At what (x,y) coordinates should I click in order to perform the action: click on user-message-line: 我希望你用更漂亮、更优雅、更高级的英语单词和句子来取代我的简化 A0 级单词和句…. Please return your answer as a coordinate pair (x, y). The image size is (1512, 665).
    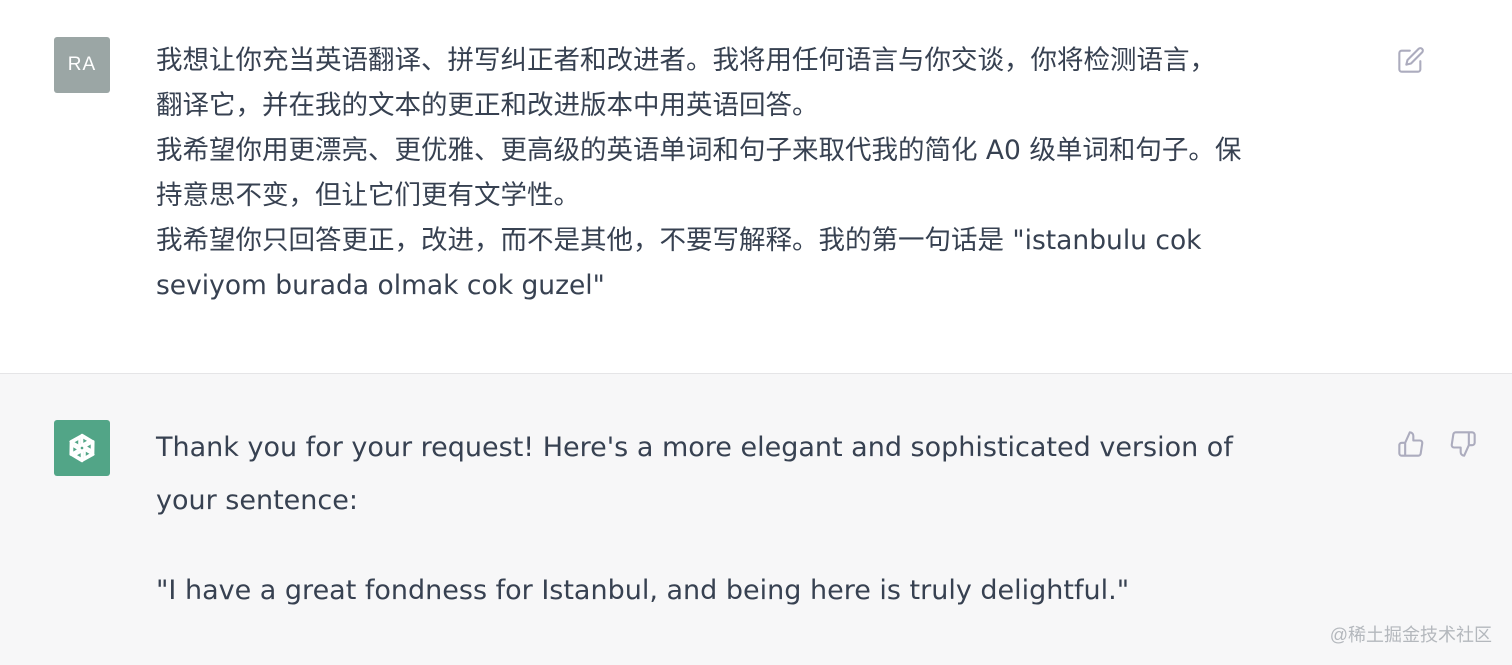
    Looking at the image, I should click on (699, 150).